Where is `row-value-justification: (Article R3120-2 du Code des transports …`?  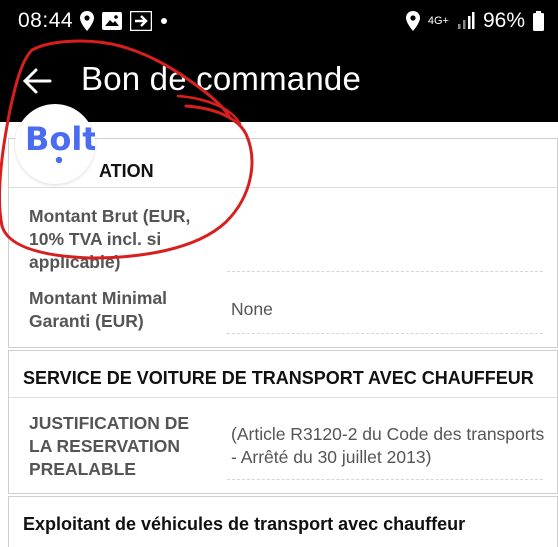 row-value-justification: (Article R3120-2 du Code des transports … is located at coordinates (388, 445).